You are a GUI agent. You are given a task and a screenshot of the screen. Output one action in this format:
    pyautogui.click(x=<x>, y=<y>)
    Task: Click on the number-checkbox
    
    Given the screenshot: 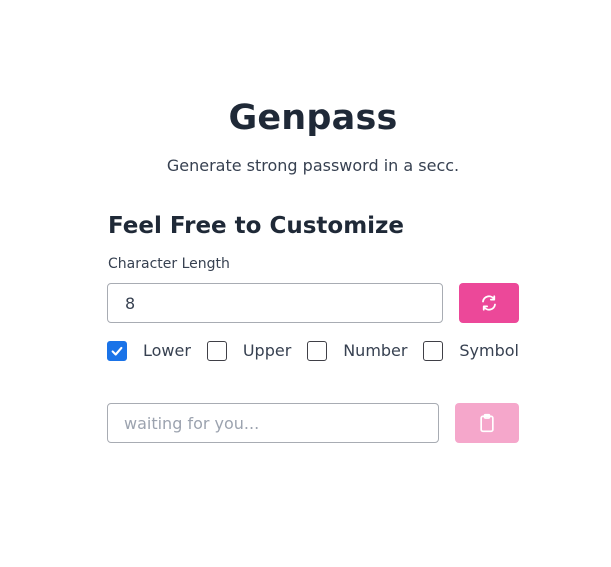 What is the action you would take?
    pyautogui.click(x=317, y=351)
    